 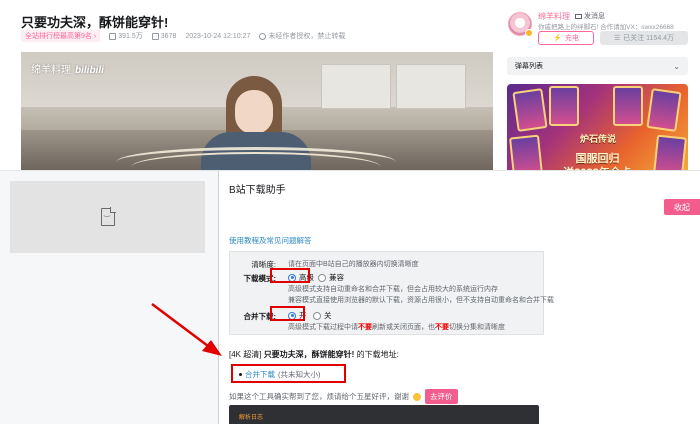 What do you see at coordinates (606, 27) in the screenshot?
I see `uploader-description: 你戚把路上的绊脚石! 合作请加VX：swxx26668` at bounding box center [606, 27].